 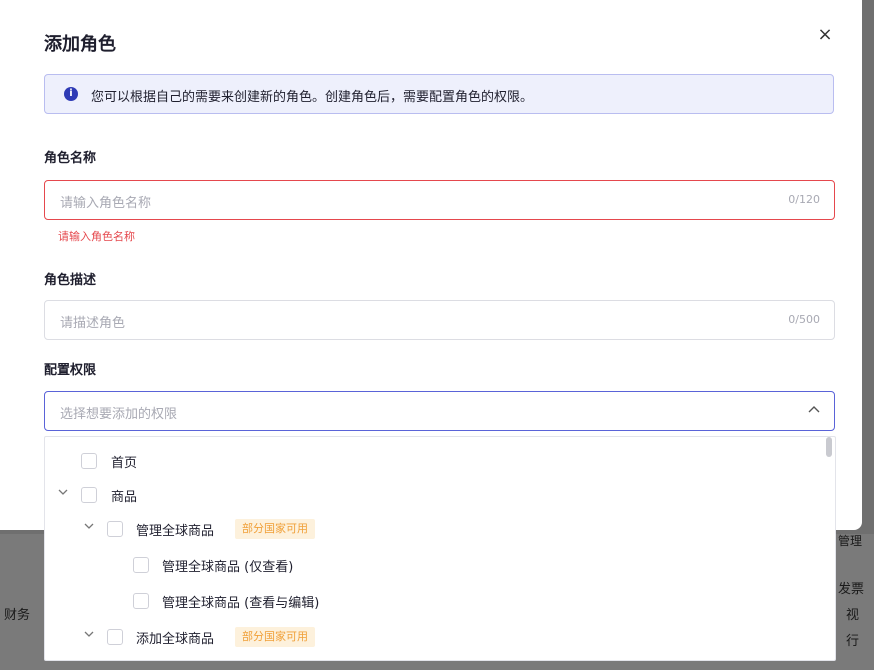 What do you see at coordinates (175, 531) in the screenshot?
I see `tree-item-label: 管理全球商品` at bounding box center [175, 531].